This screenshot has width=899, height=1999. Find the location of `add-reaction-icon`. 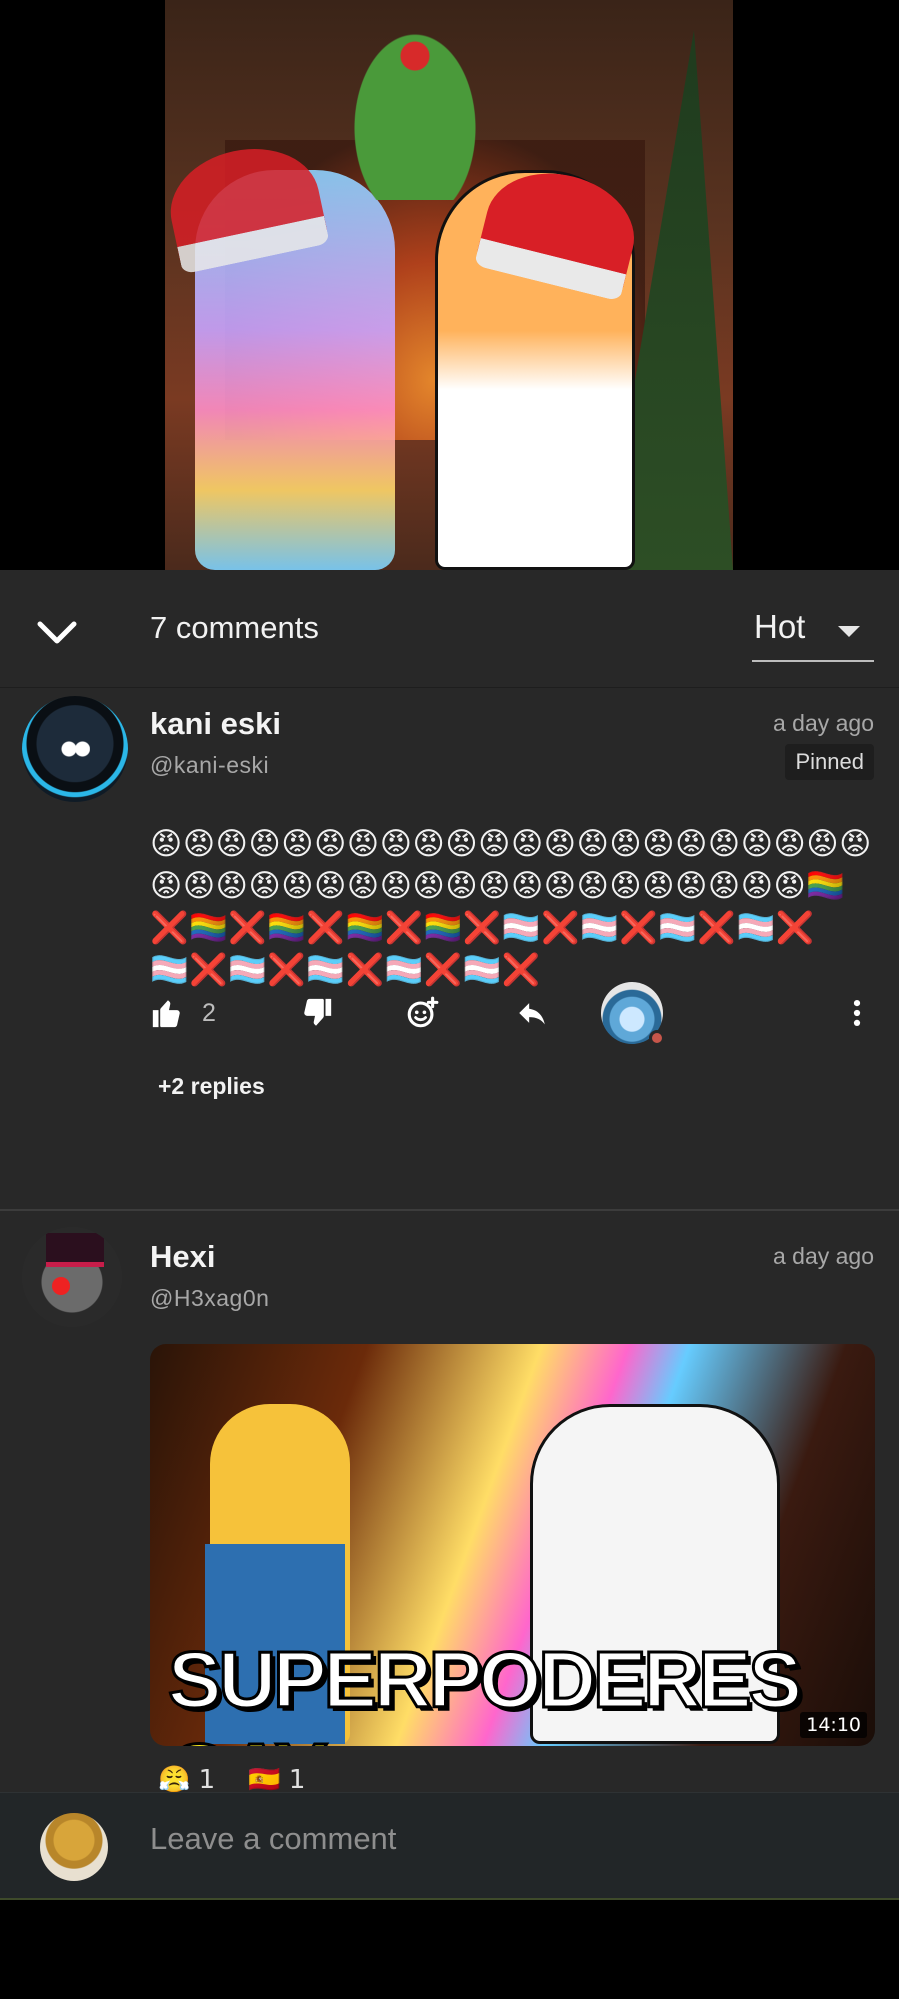

add-reaction-icon is located at coordinates (423, 1012).